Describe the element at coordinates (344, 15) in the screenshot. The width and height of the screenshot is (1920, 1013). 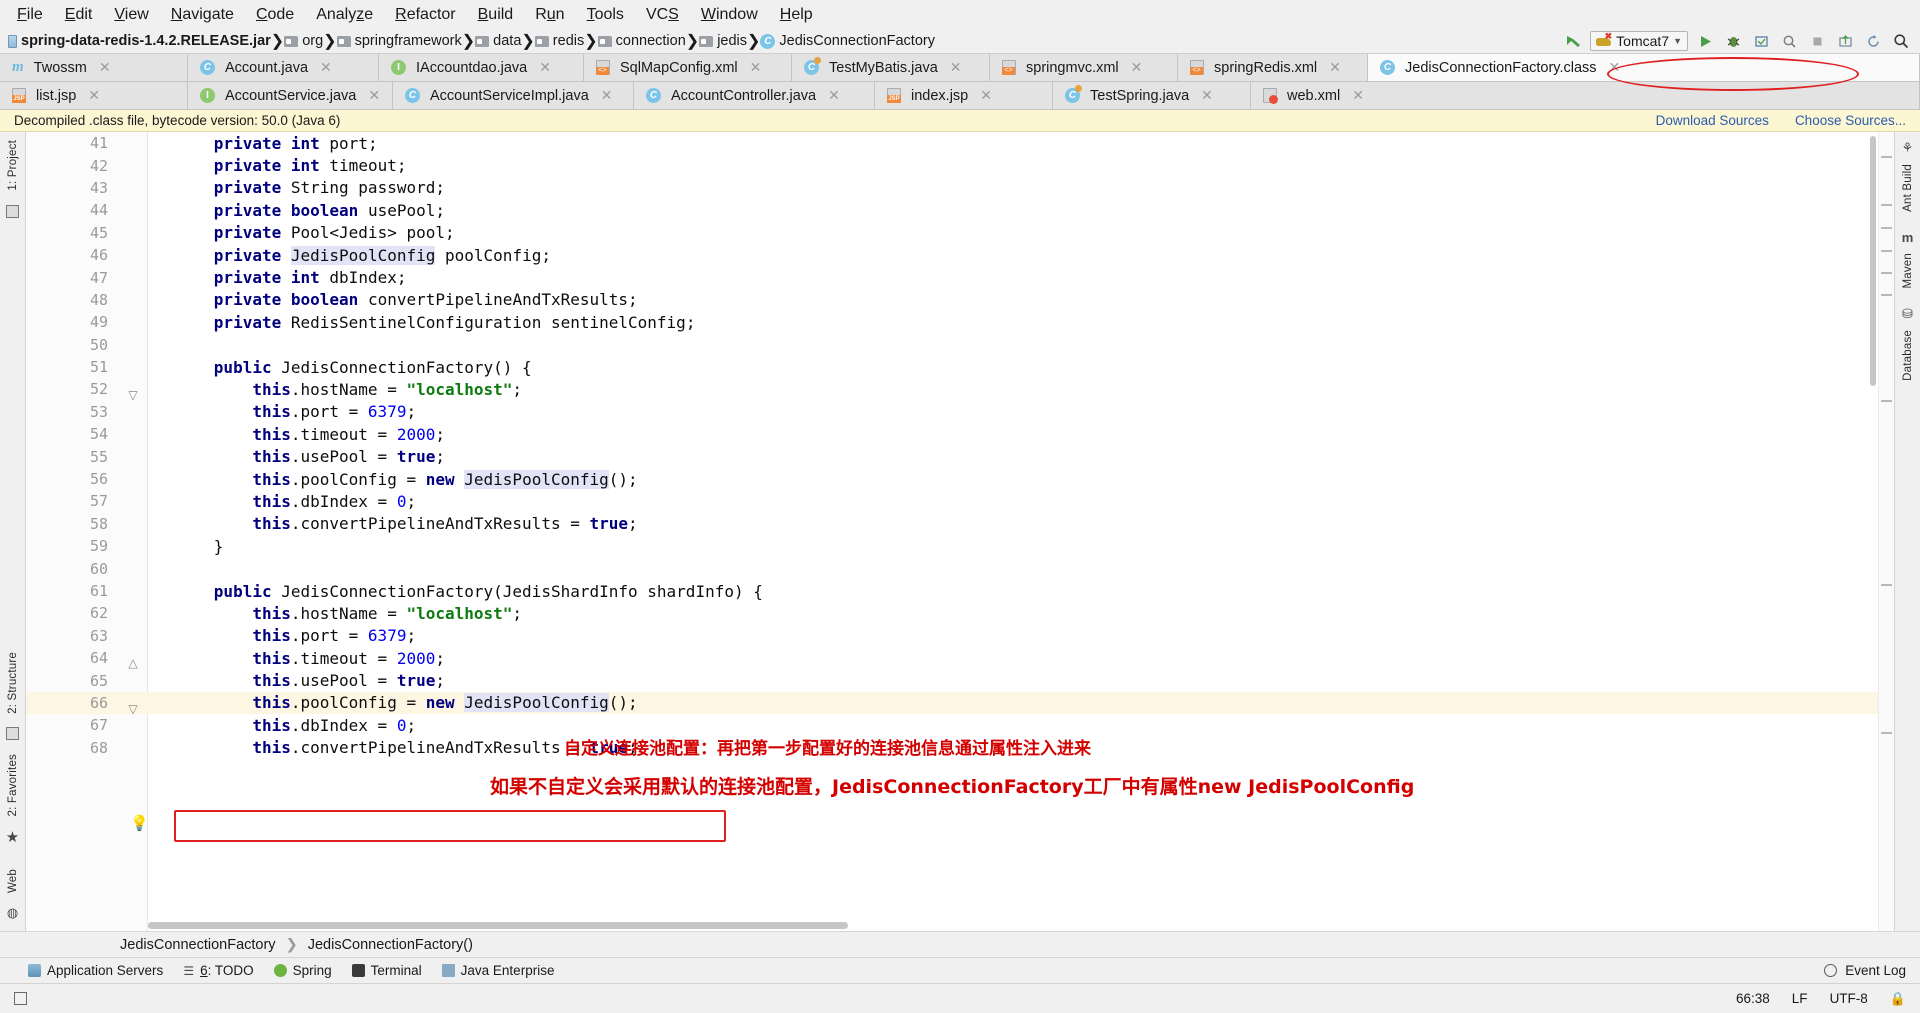
I see `menu-item-analyze: Analyze` at that location.